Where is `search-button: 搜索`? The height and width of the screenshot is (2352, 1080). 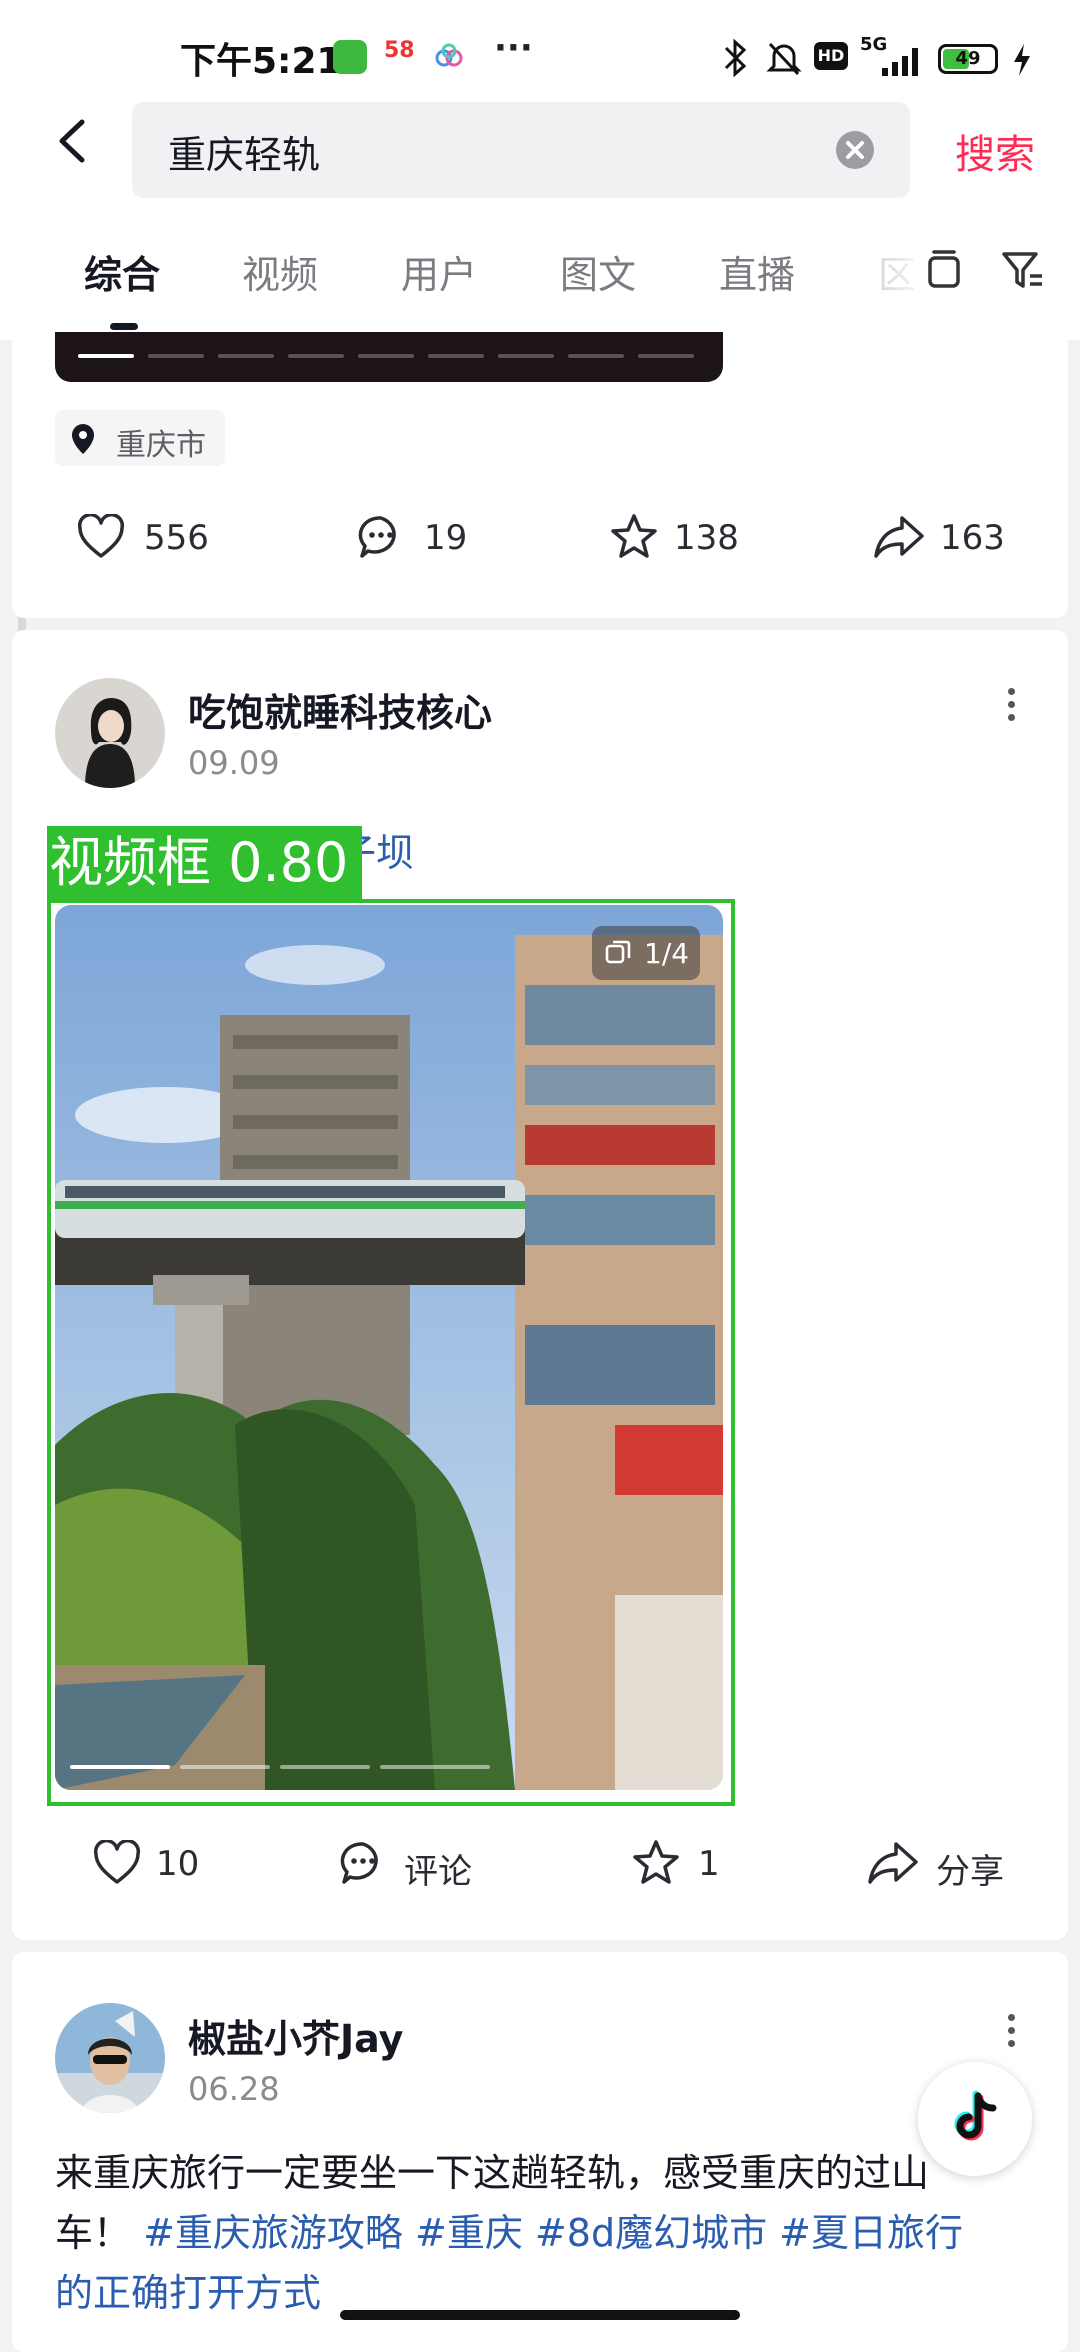 search-button: 搜索 is located at coordinates (995, 151).